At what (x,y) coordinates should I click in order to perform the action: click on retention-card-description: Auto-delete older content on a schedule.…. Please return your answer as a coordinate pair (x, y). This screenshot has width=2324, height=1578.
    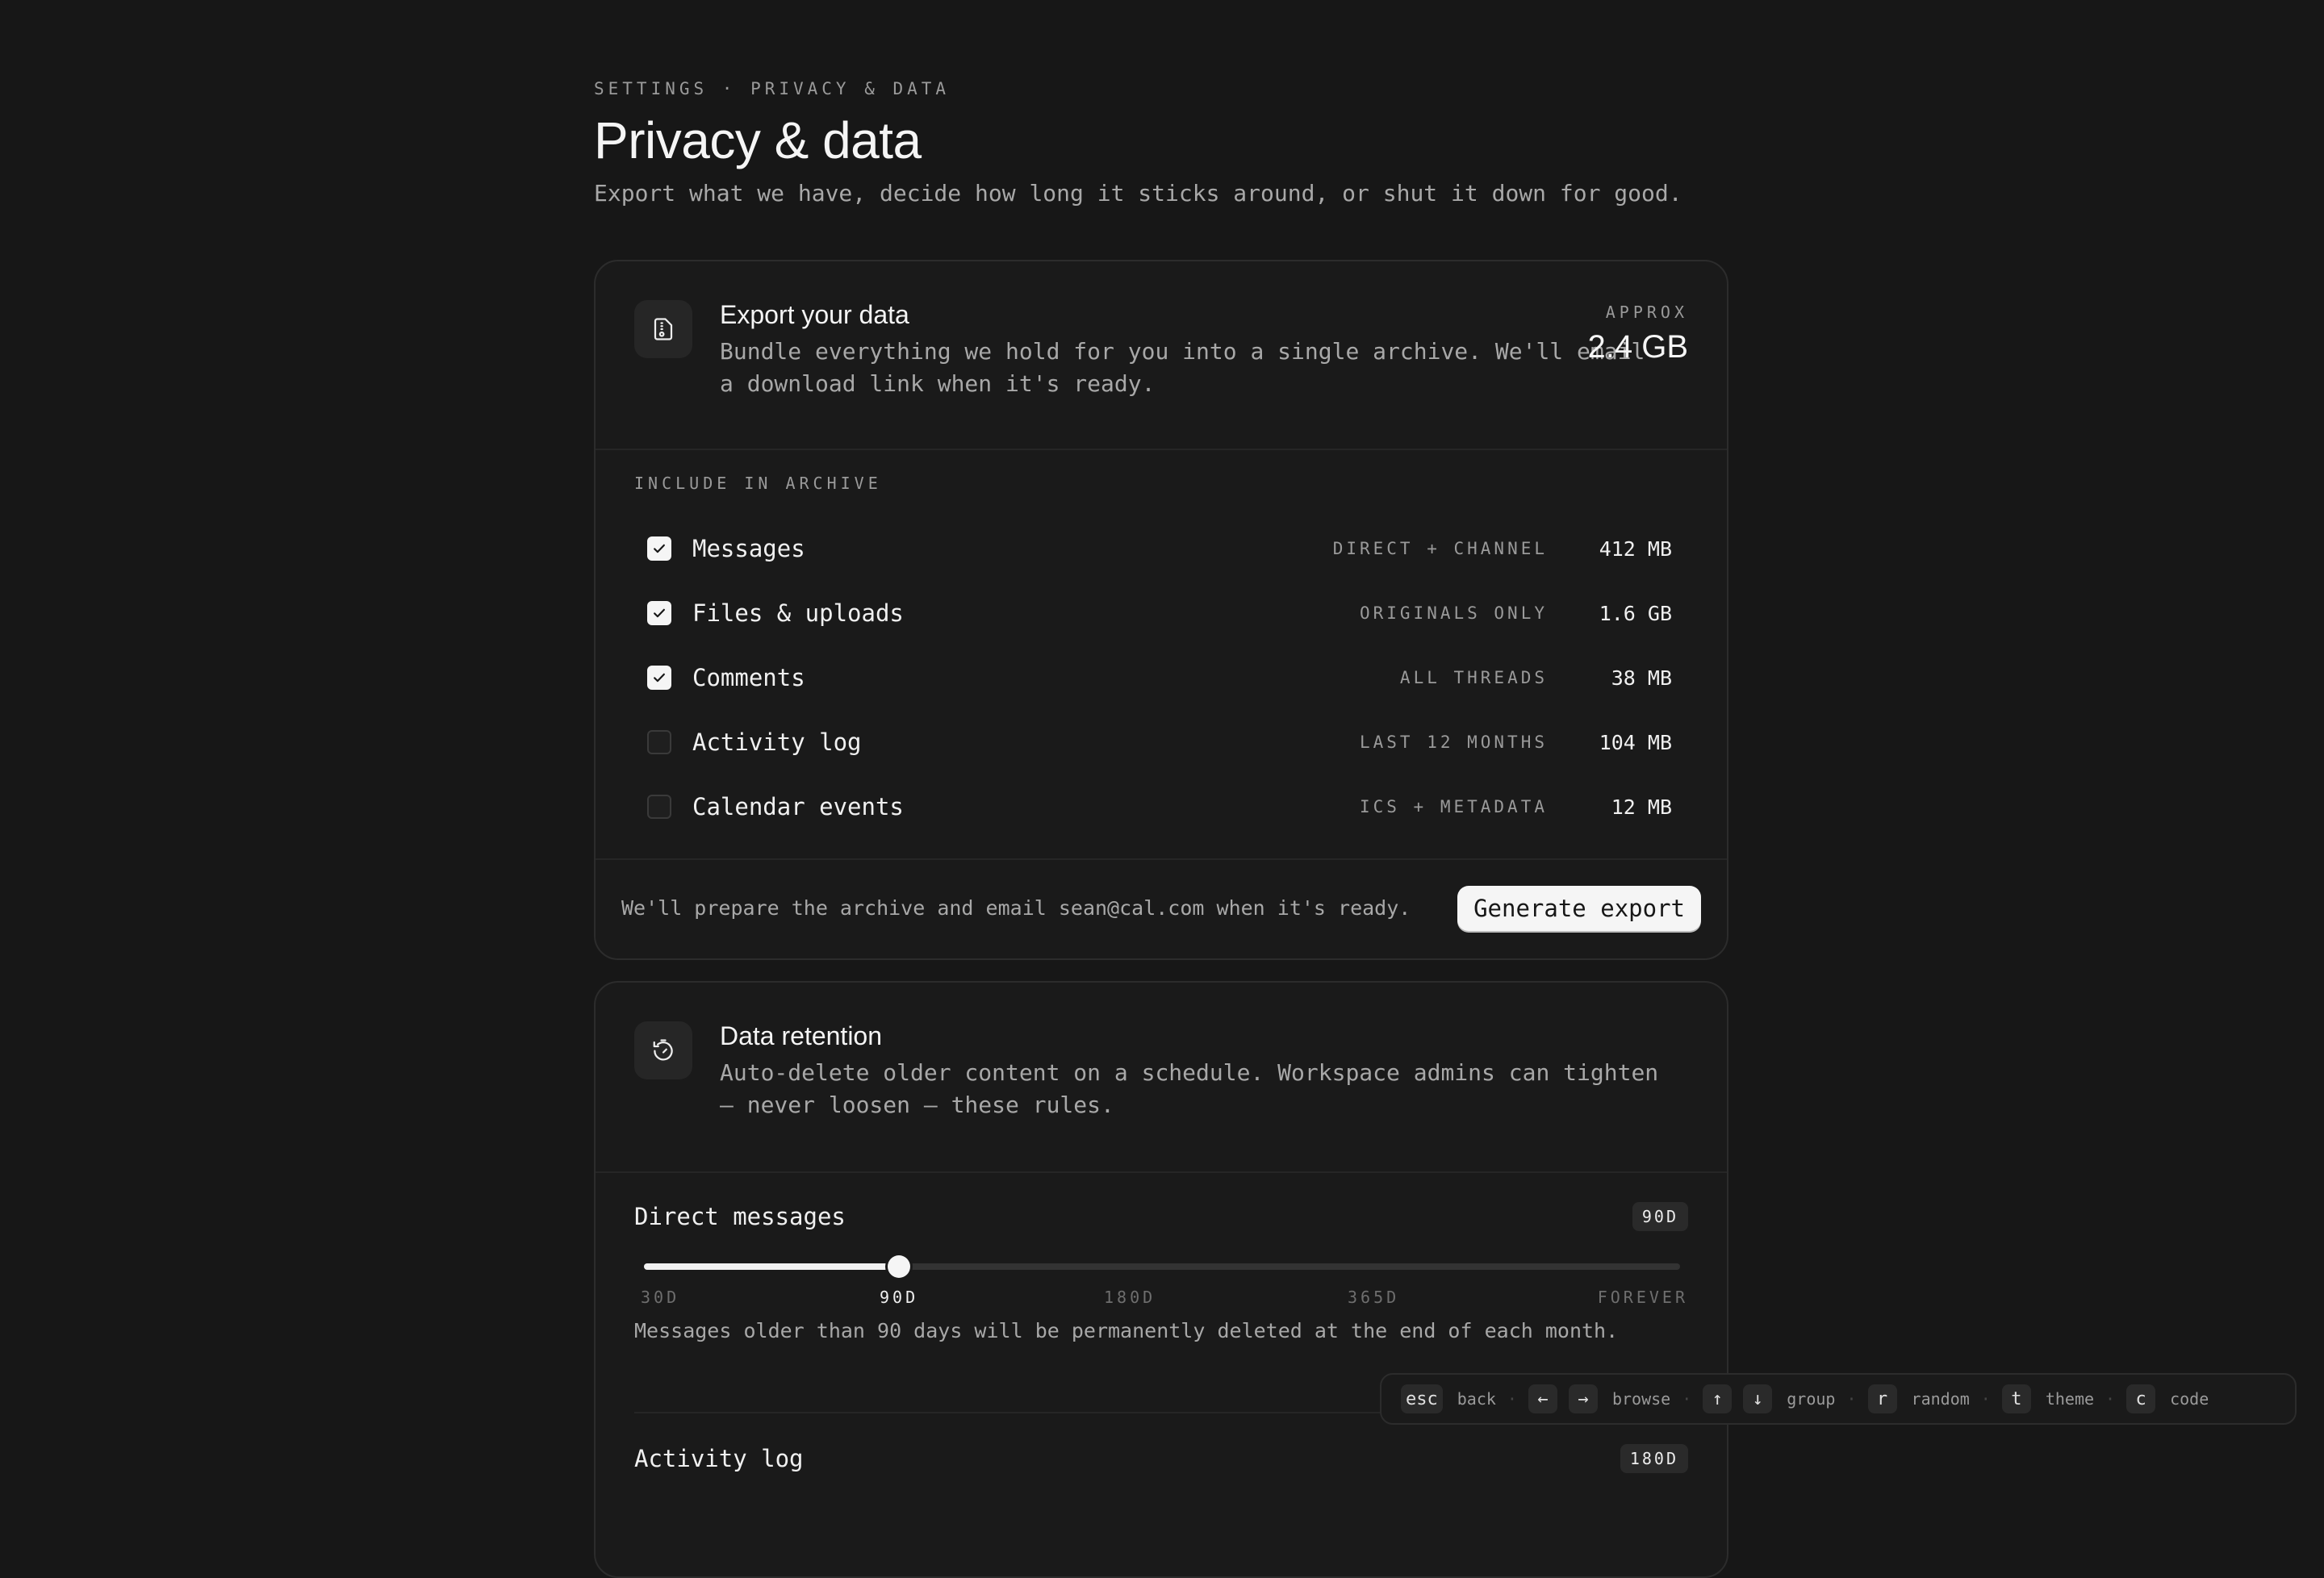
    Looking at the image, I should click on (1189, 1088).